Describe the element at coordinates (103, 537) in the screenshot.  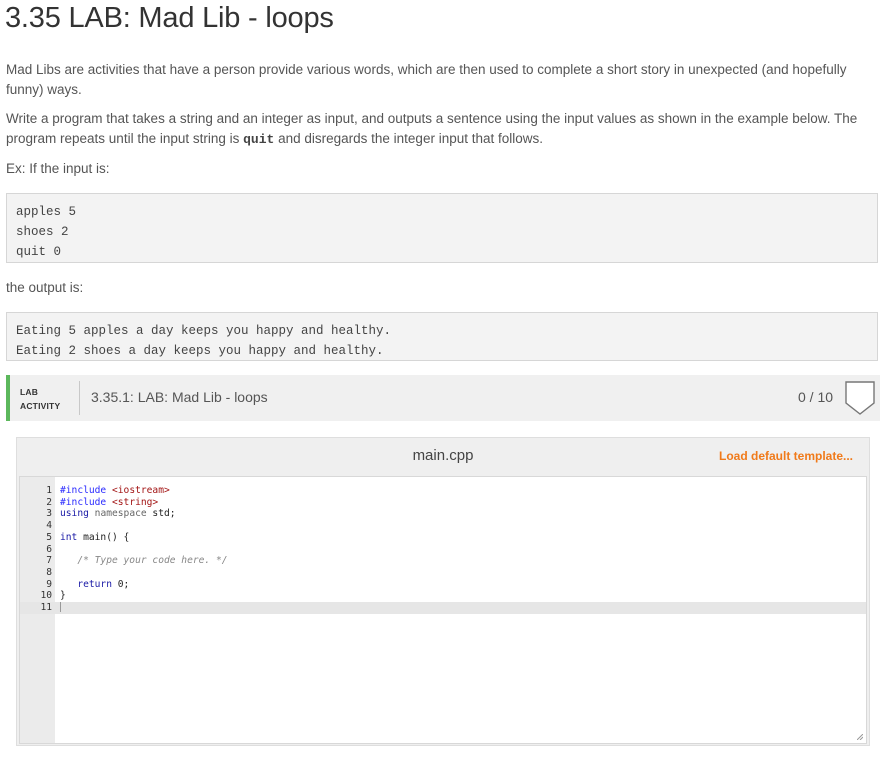
I see `code-token: main() {` at that location.